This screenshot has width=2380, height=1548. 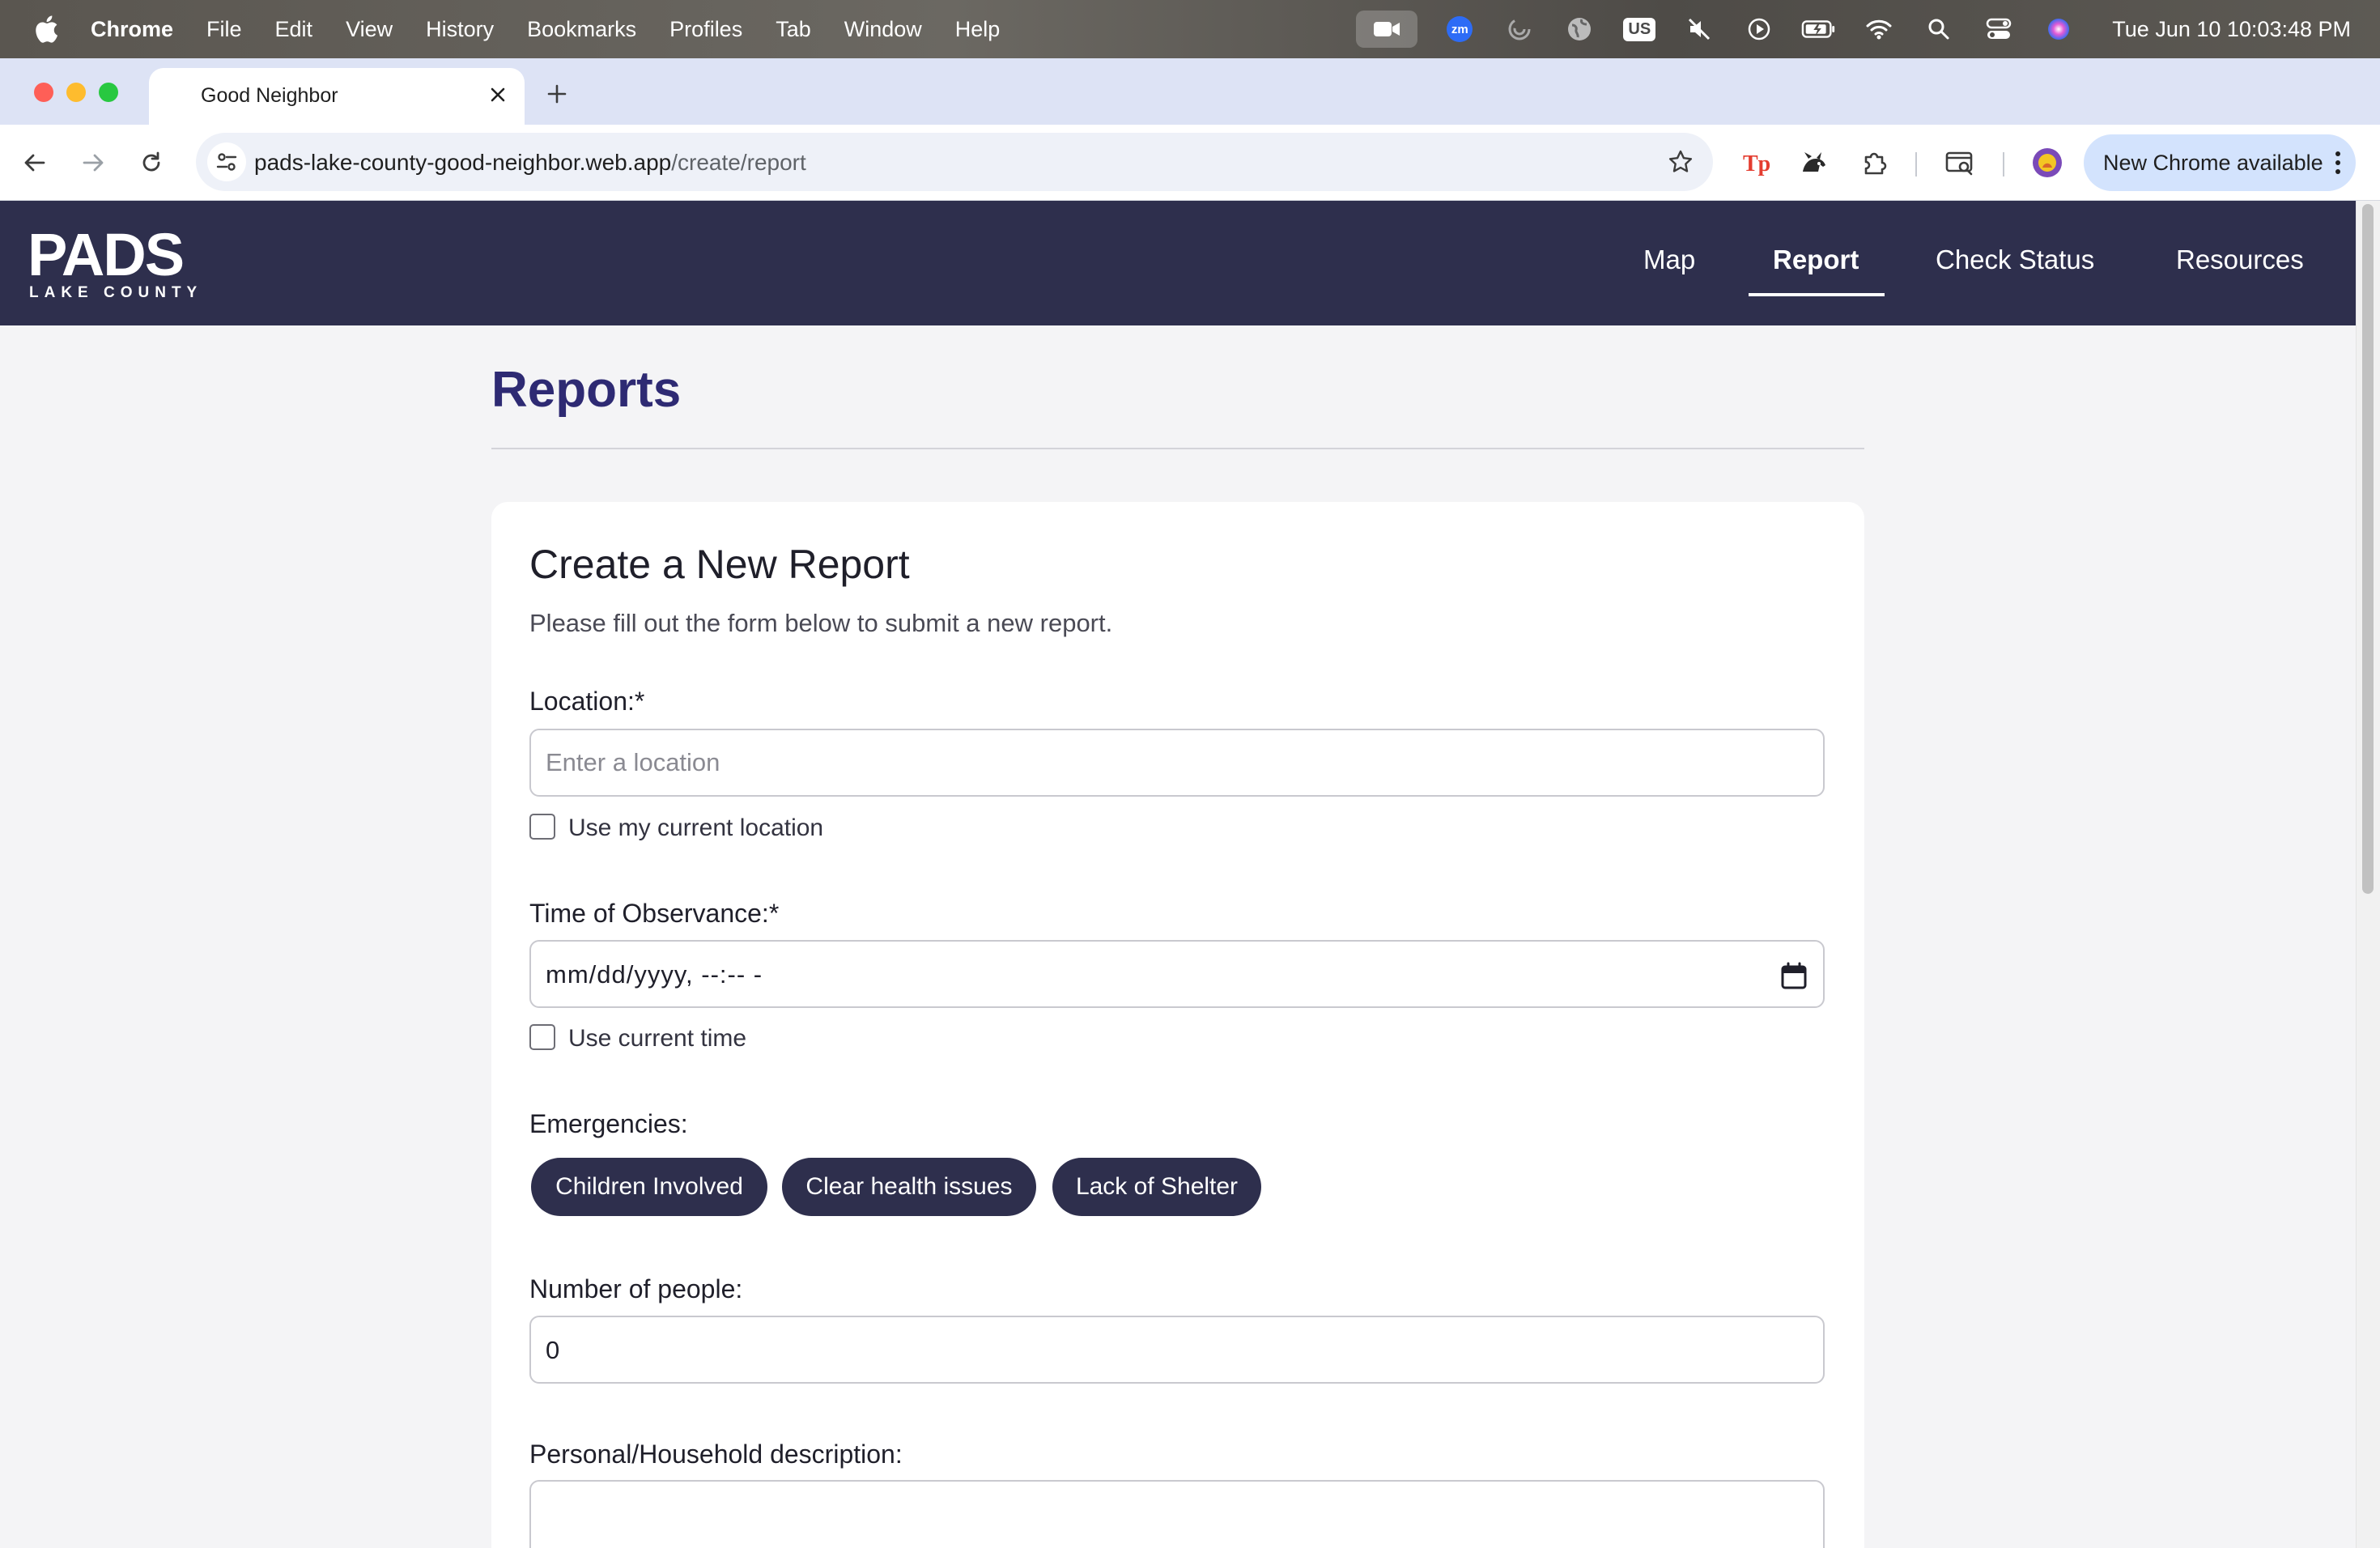 I want to click on menu-window: Window, so click(x=883, y=29).